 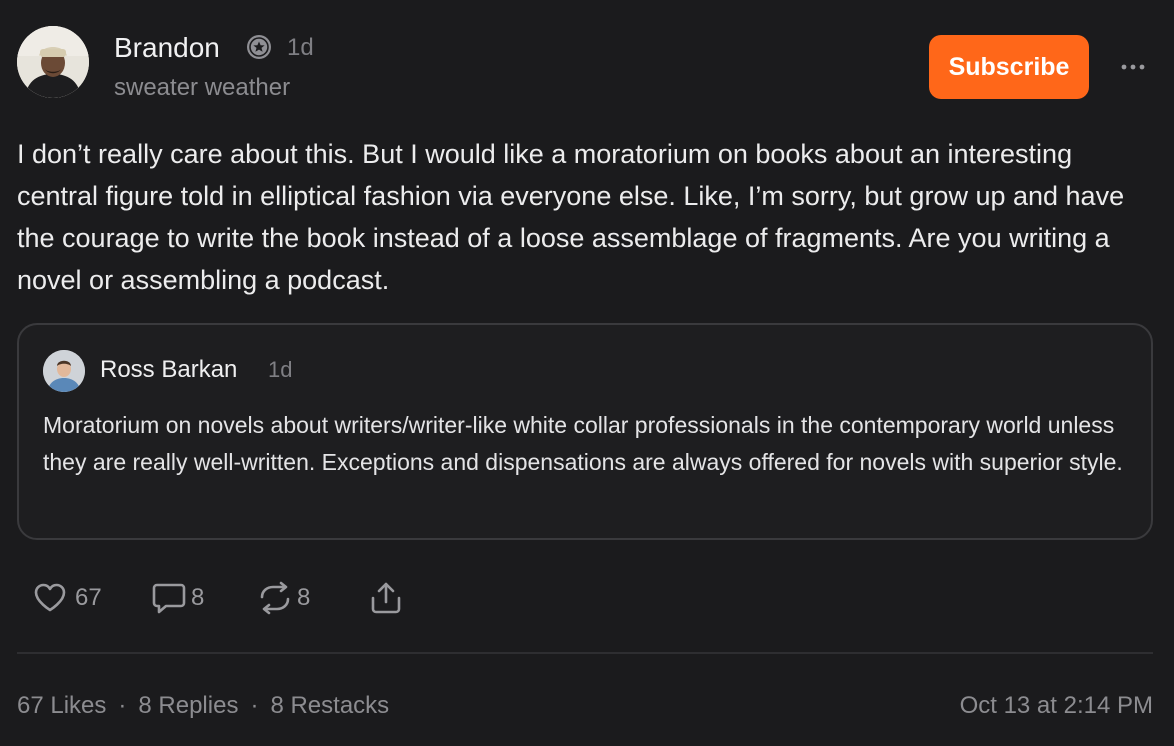 I want to click on heart-icon, so click(x=50, y=597).